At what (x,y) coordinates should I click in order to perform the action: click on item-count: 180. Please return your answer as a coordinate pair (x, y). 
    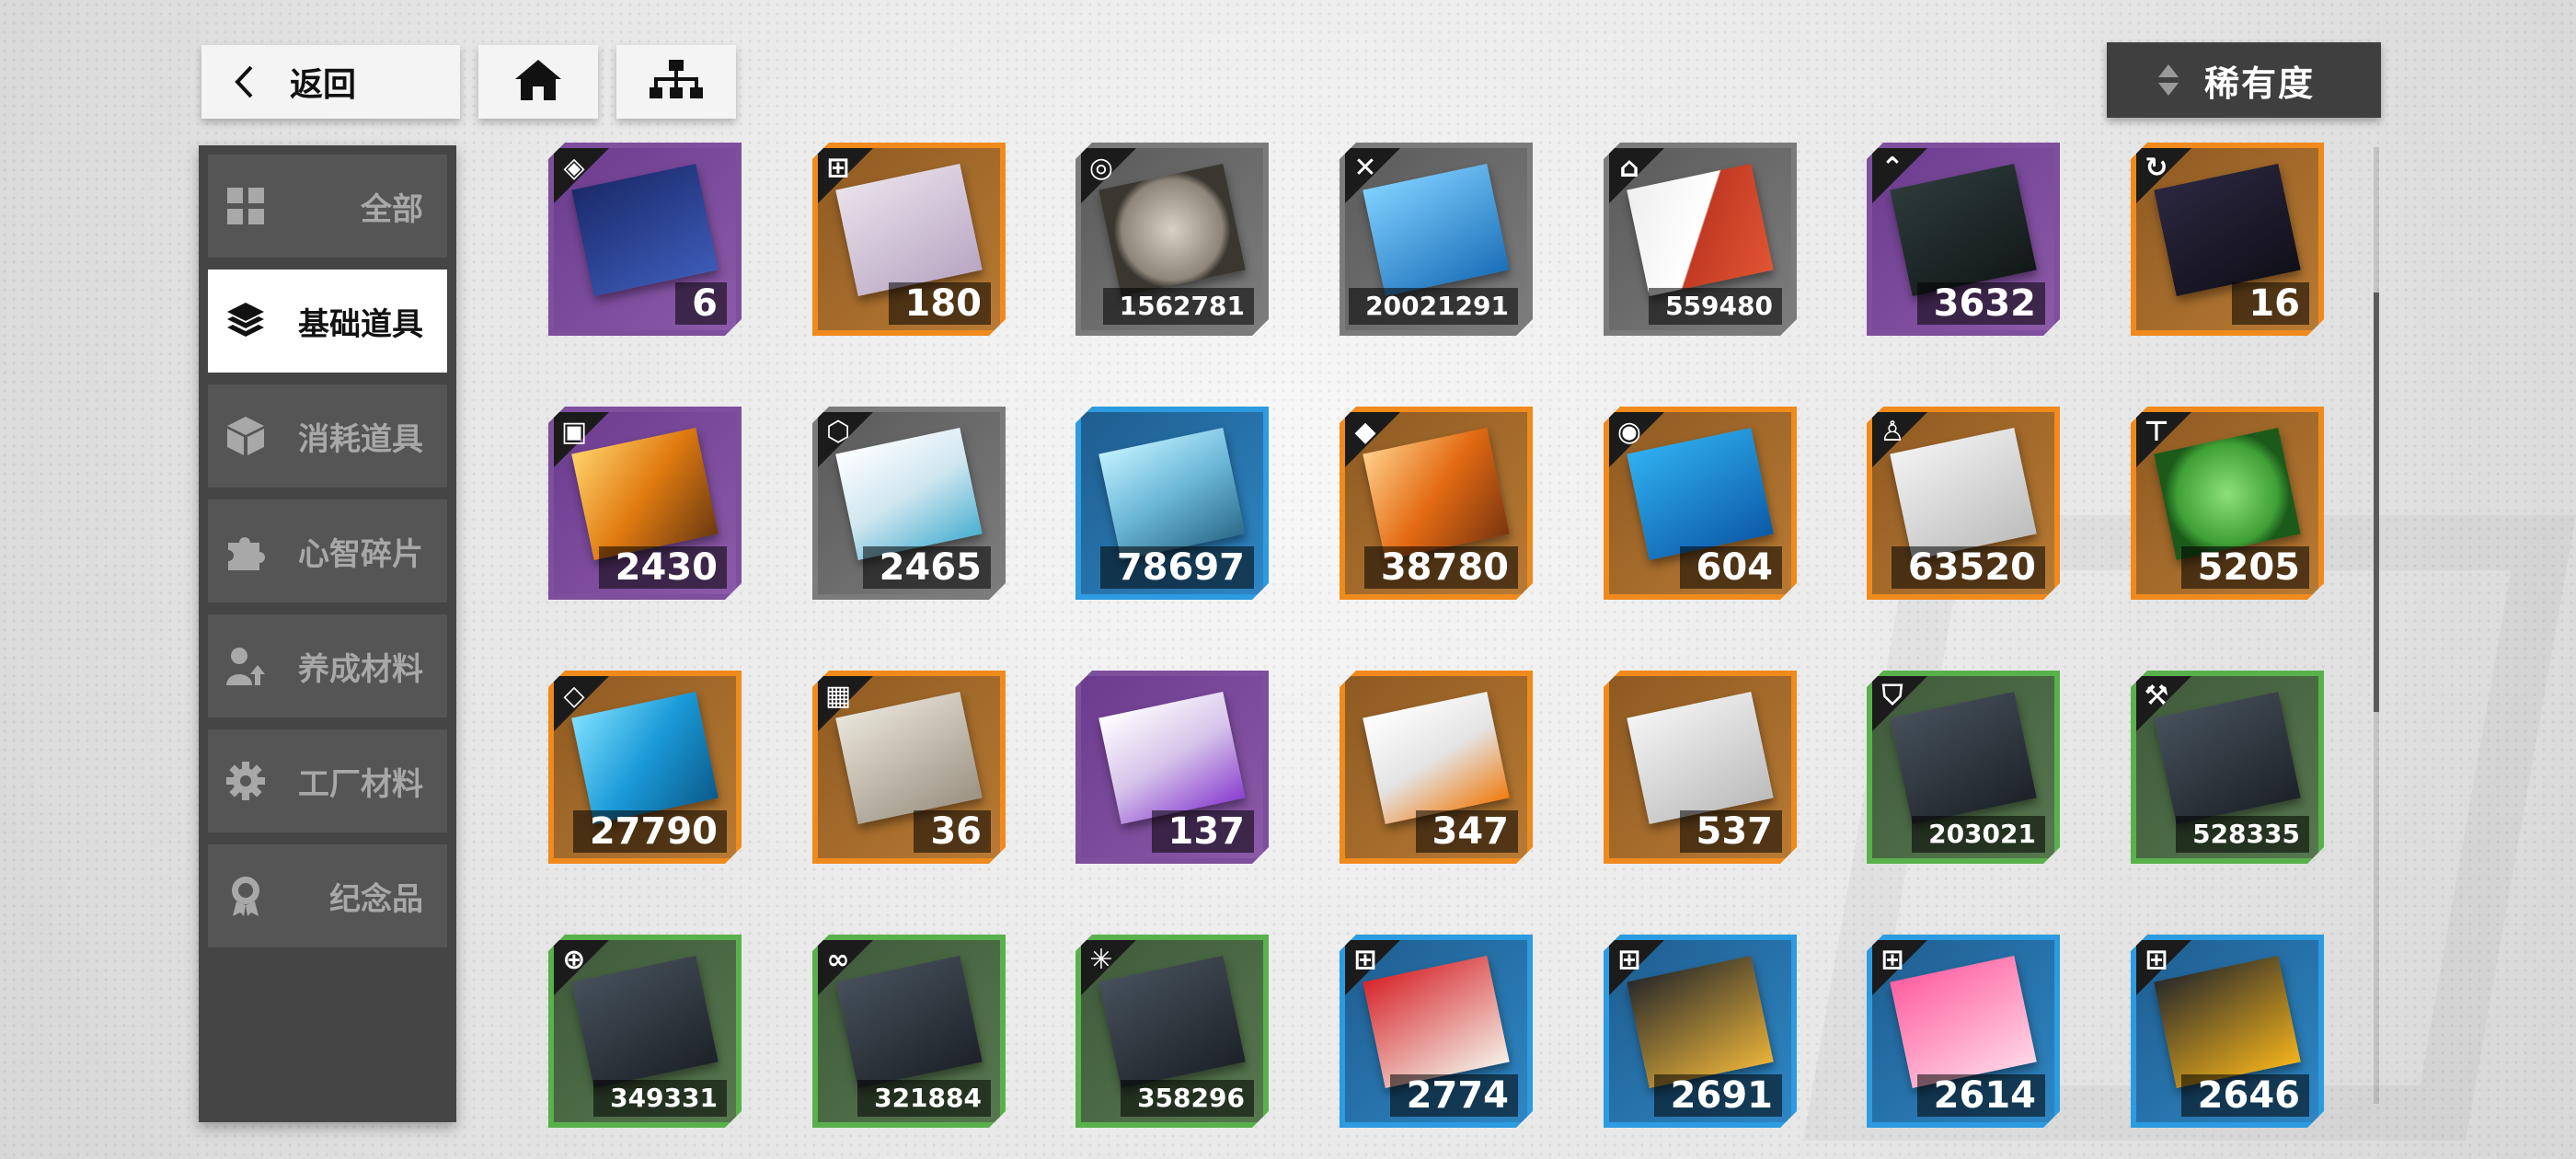
    Looking at the image, I should click on (940, 303).